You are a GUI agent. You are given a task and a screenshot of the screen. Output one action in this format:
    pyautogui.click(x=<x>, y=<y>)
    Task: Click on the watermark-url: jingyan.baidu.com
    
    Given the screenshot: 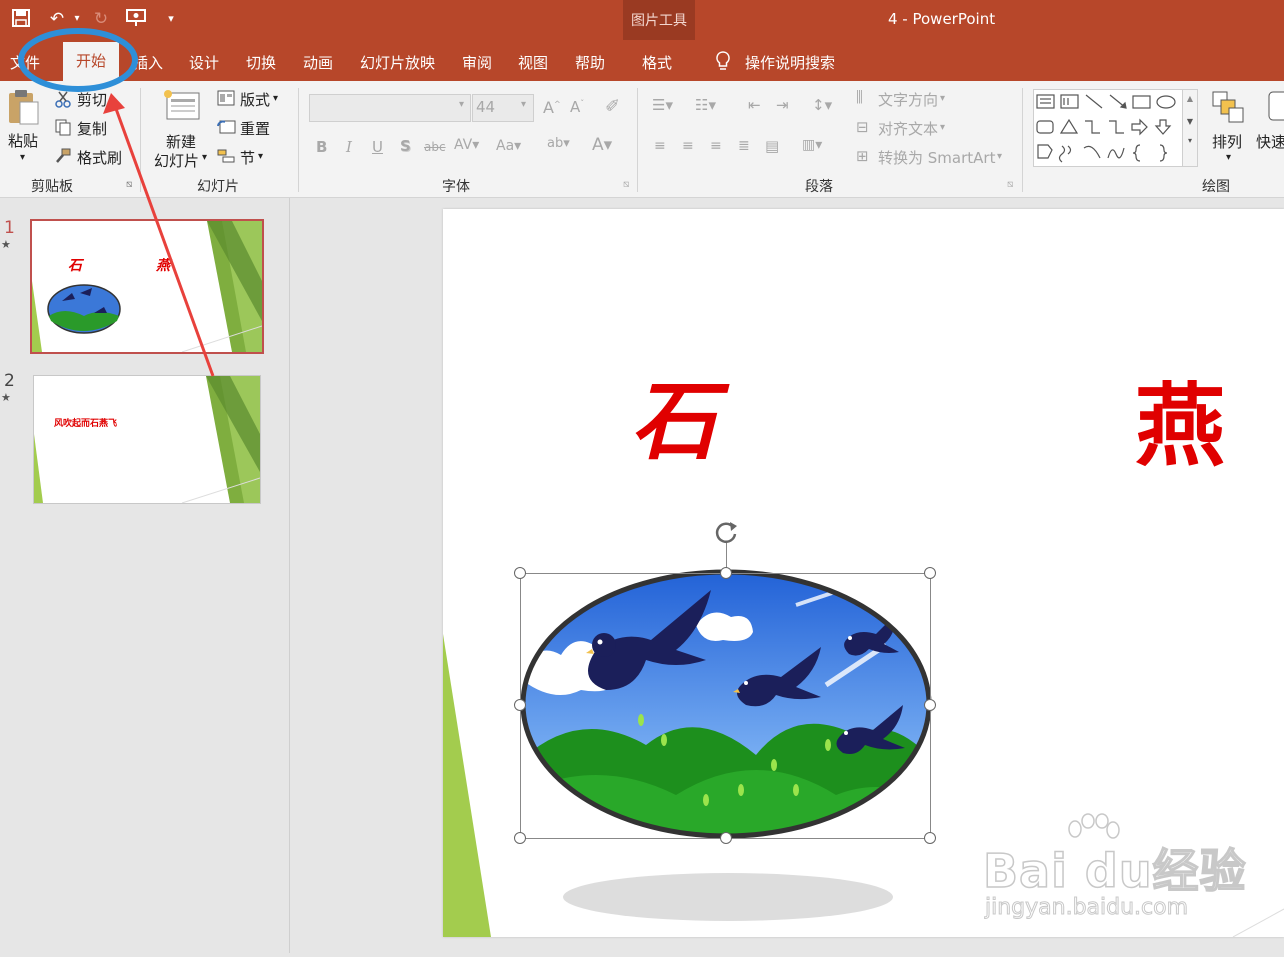 What is the action you would take?
    pyautogui.click(x=1086, y=908)
    